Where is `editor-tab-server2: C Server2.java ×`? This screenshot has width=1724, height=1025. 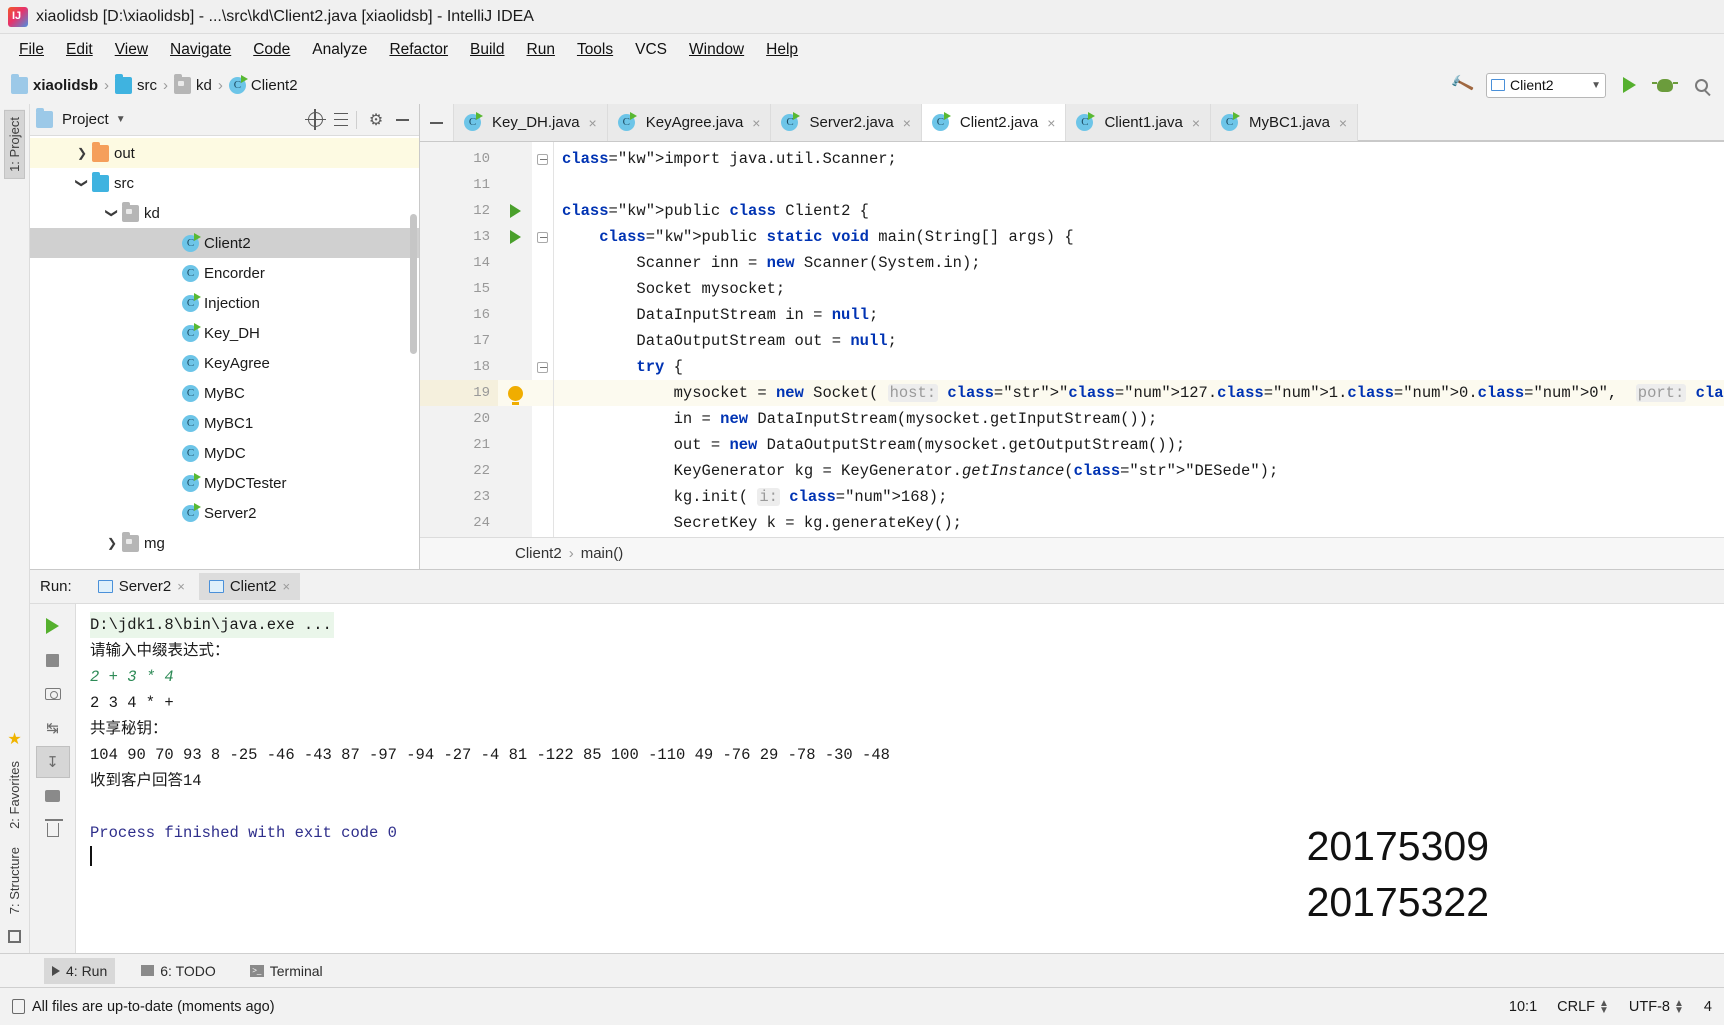 editor-tab-server2: C Server2.java × is located at coordinates (846, 122).